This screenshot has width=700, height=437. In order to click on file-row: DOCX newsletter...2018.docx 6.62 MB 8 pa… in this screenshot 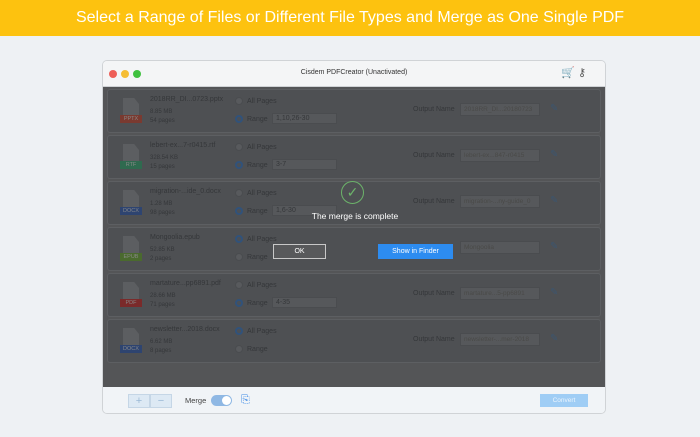, I will do `click(354, 341)`.